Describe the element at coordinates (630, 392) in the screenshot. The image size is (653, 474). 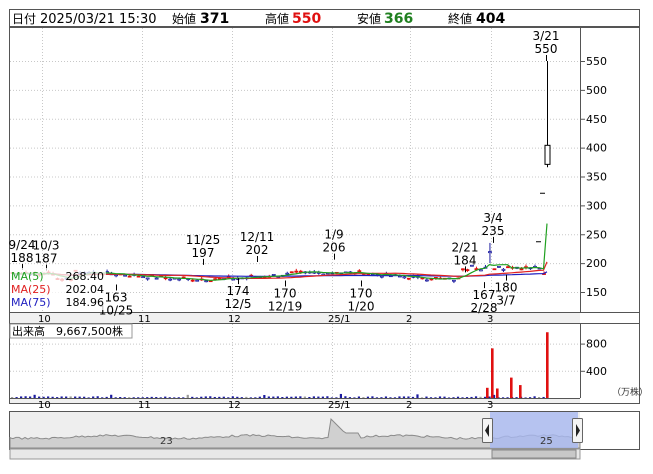
I see `volume-unit: （万株）` at that location.